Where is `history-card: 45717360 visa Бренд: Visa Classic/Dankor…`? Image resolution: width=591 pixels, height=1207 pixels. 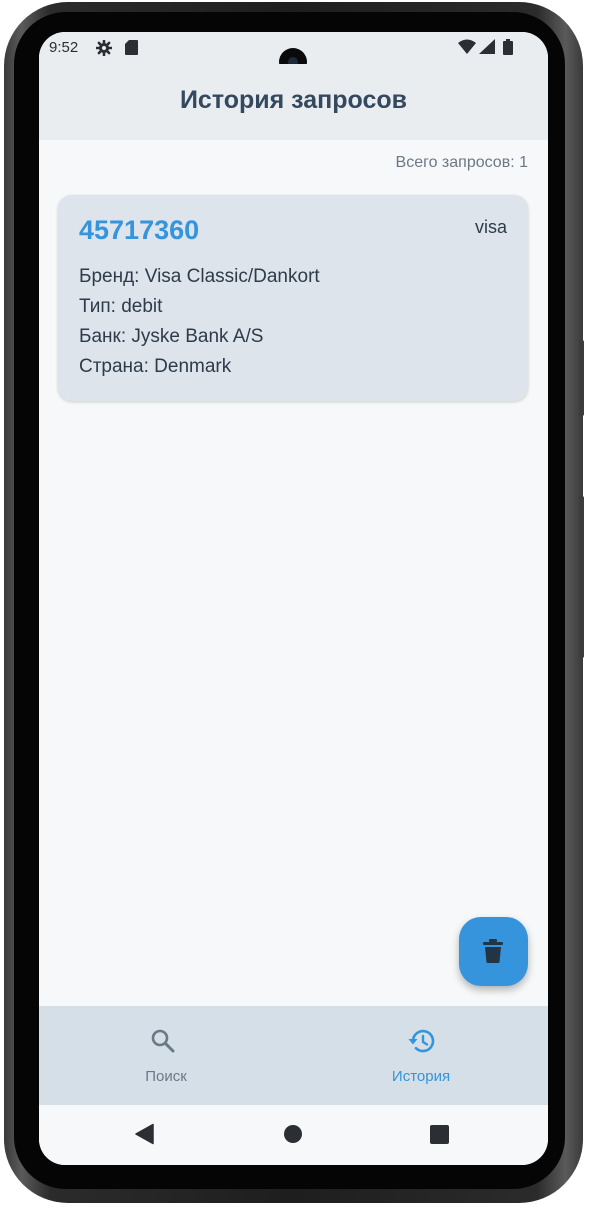
history-card: 45717360 visa Бренд: Visa Classic/Dankor… is located at coordinates (293, 298).